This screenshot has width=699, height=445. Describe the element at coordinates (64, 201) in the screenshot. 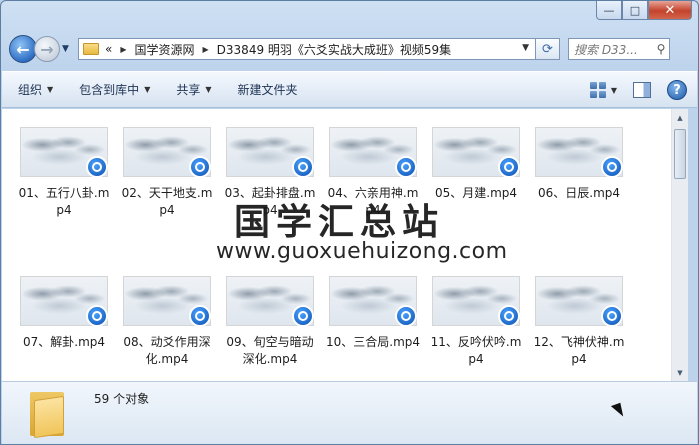

I see `file-name: 01、五行八卦.mp4` at that location.